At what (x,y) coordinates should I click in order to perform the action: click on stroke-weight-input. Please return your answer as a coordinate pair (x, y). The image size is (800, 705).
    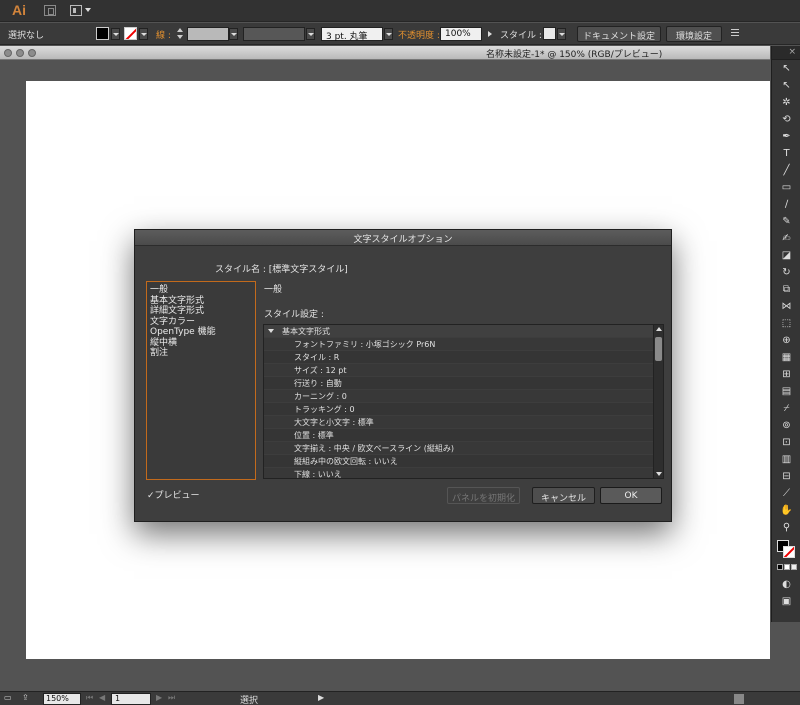
    Looking at the image, I should click on (208, 34).